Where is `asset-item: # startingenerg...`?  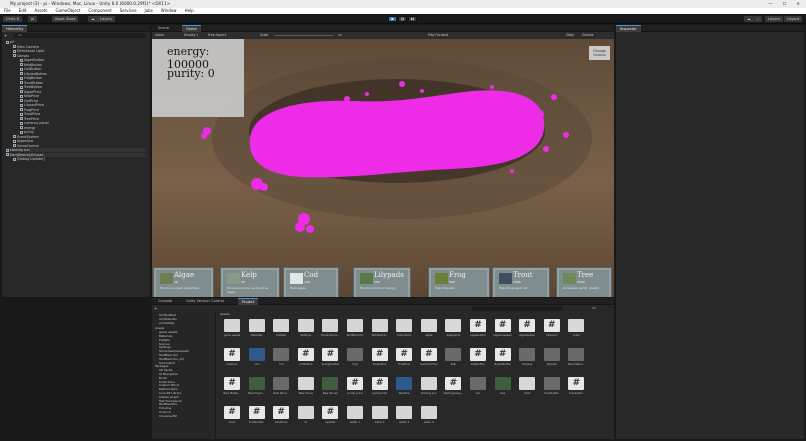
asset-item: # startingenerg... is located at coordinates (453, 387).